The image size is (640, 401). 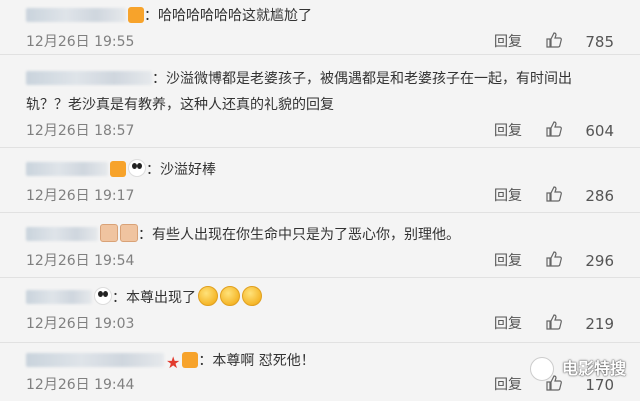 I want to click on comment-text: ：本尊出现了, so click(x=154, y=298).